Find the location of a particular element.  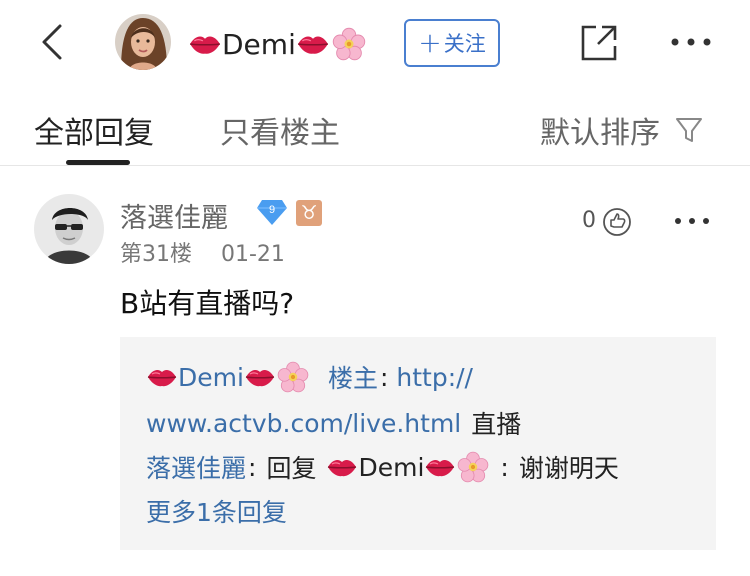

post-more-button is located at coordinates (692, 221).